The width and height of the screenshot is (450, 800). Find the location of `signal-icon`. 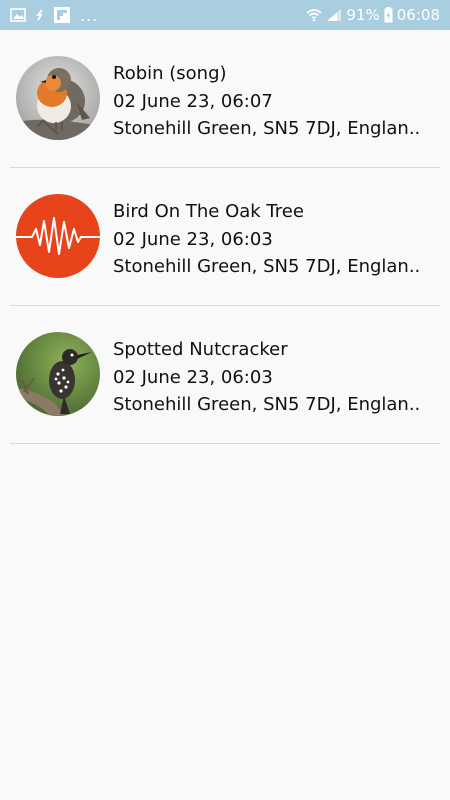

signal-icon is located at coordinates (334, 15).